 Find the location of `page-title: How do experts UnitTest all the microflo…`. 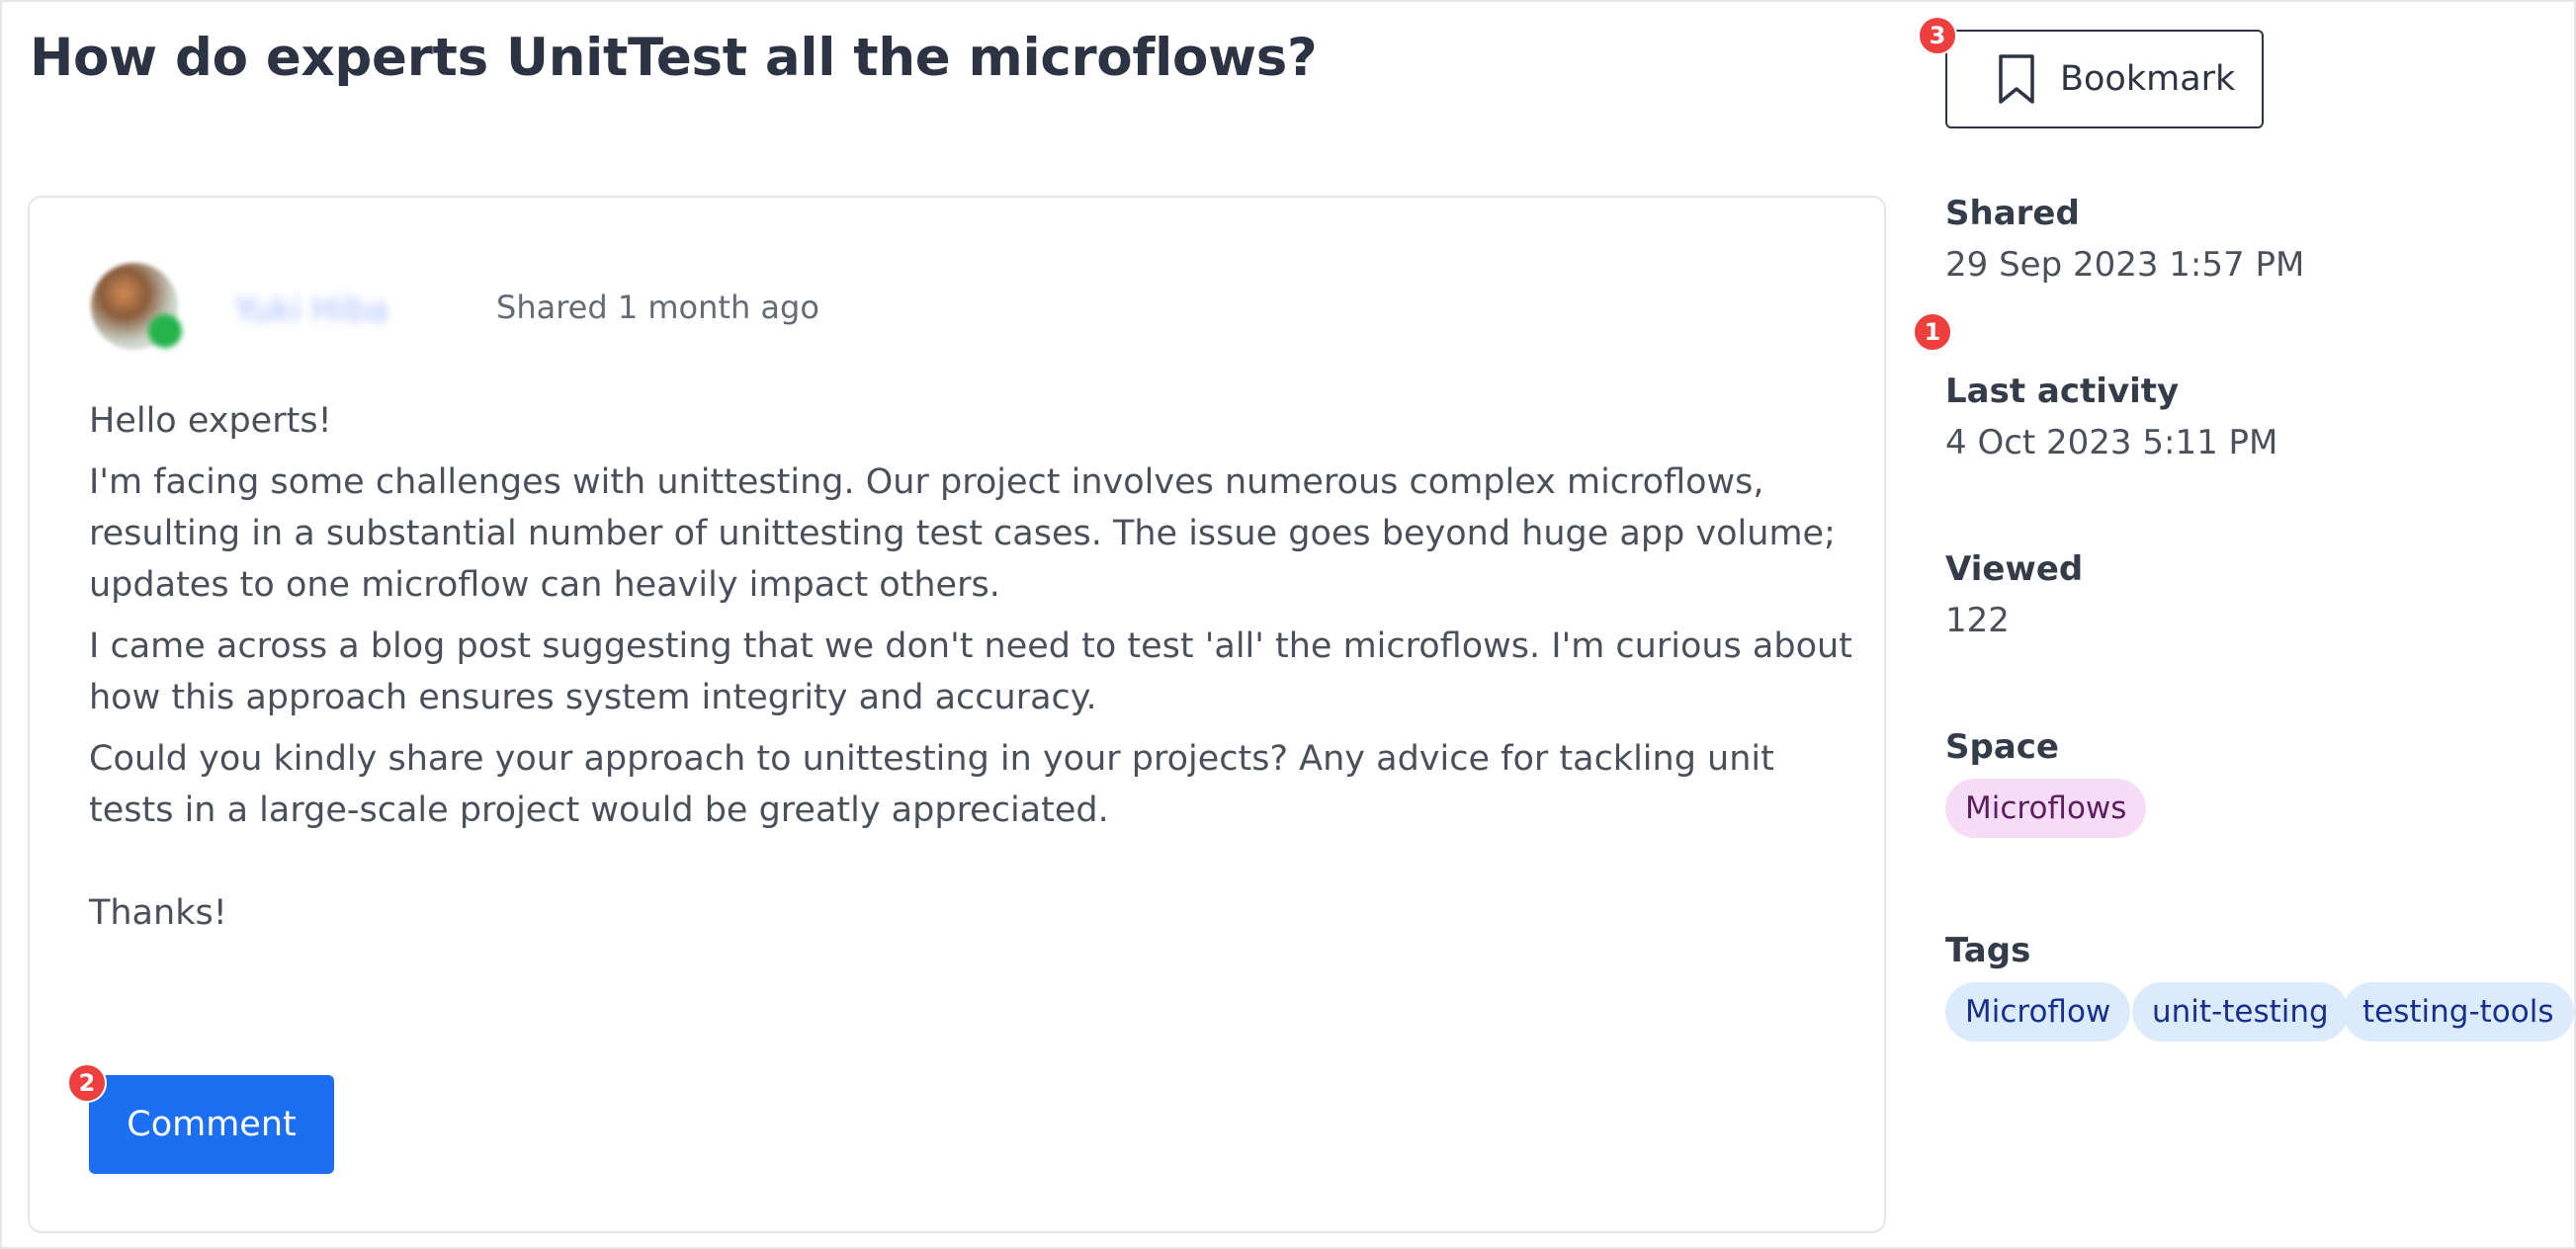

page-title: How do experts UnitTest all the microflo… is located at coordinates (674, 58).